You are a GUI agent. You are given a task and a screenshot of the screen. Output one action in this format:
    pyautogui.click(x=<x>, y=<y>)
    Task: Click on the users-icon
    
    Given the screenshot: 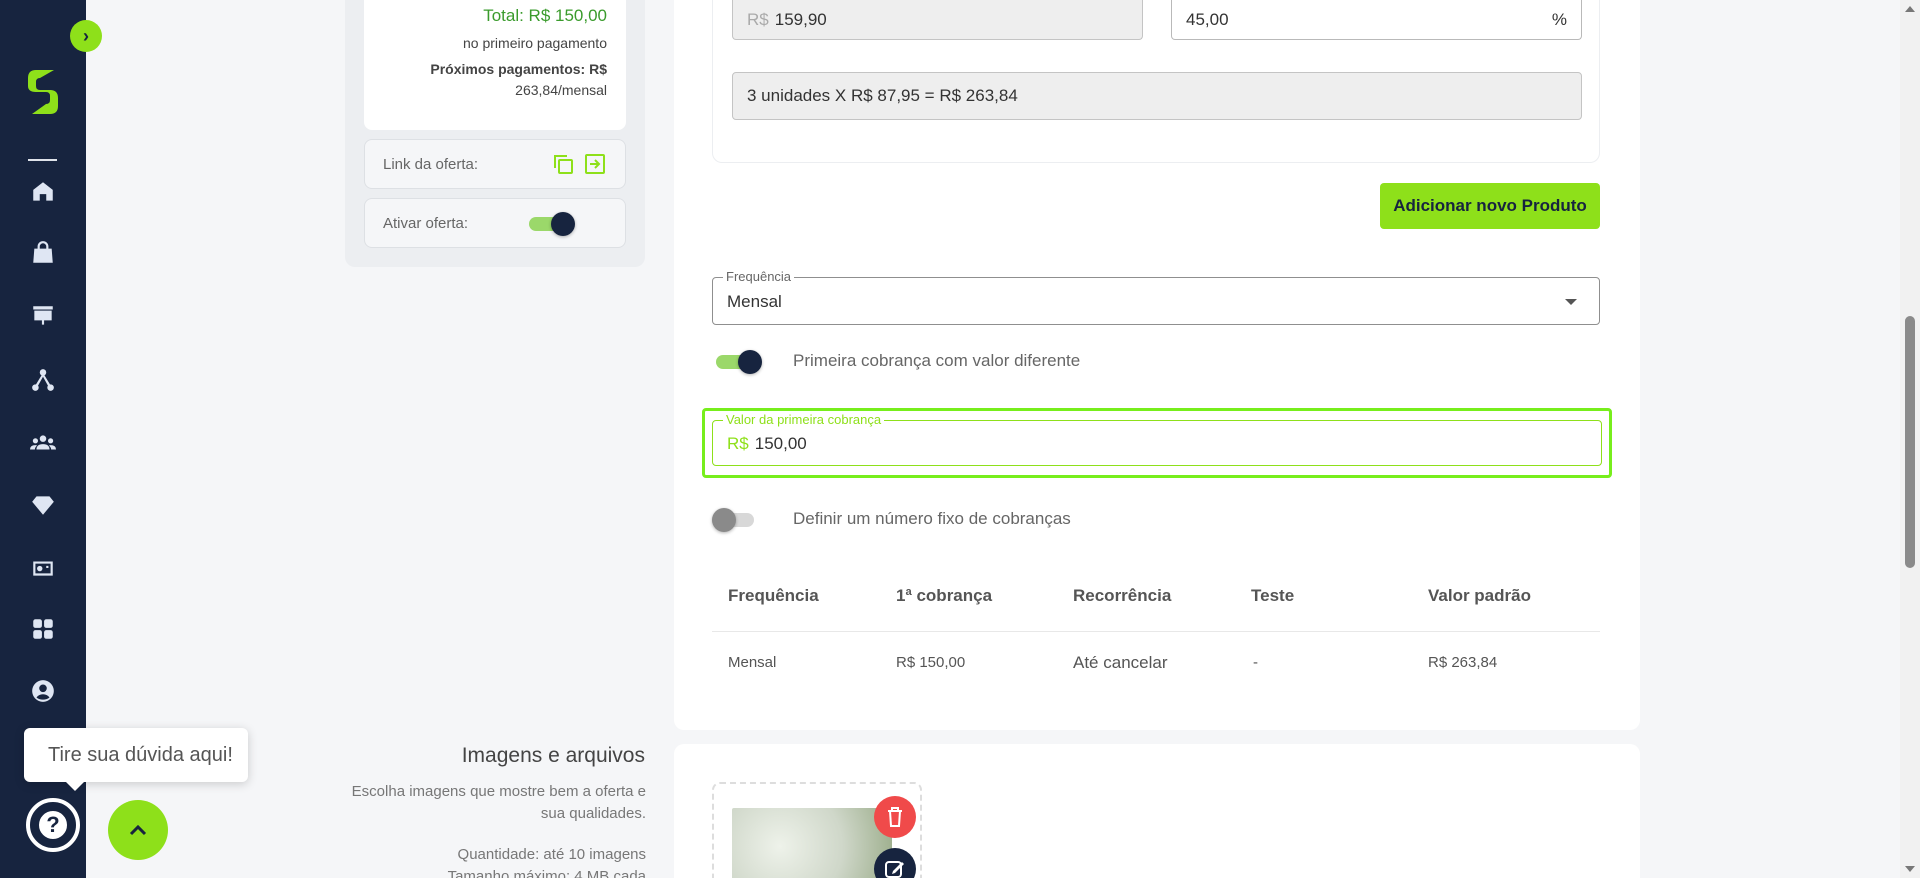 What is the action you would take?
    pyautogui.click(x=43, y=443)
    